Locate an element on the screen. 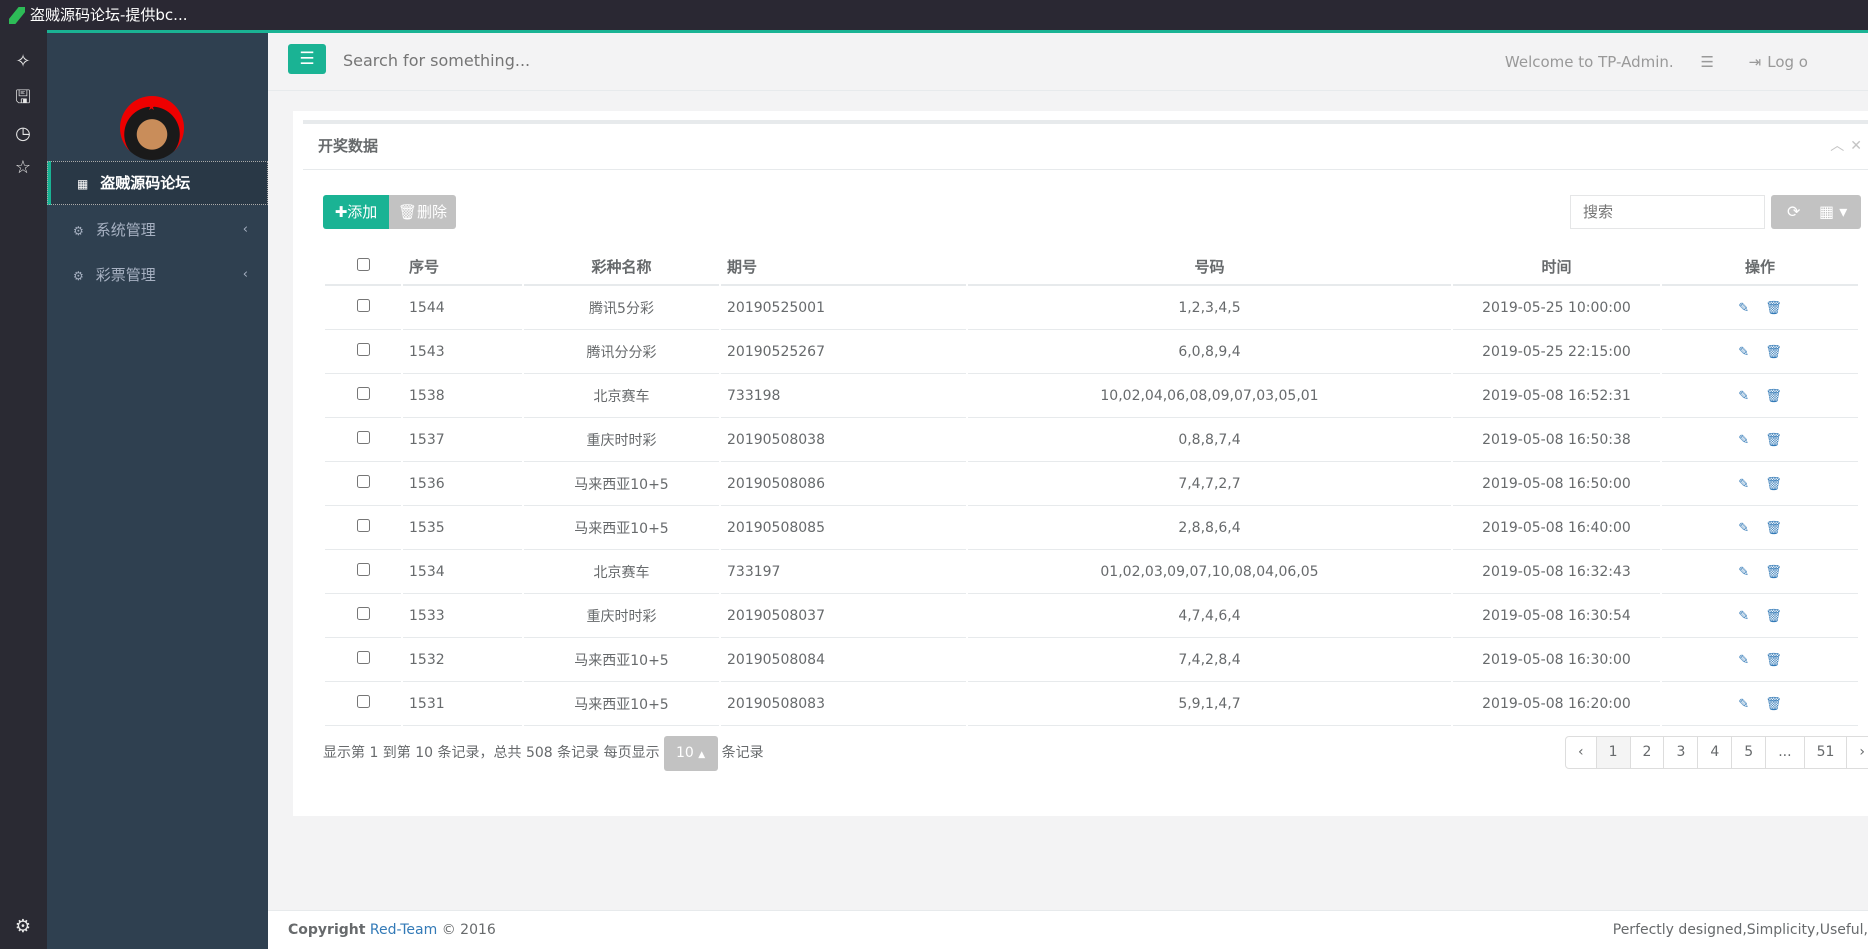 This screenshot has height=949, width=1868. add-button: ✚添加 is located at coordinates (356, 212).